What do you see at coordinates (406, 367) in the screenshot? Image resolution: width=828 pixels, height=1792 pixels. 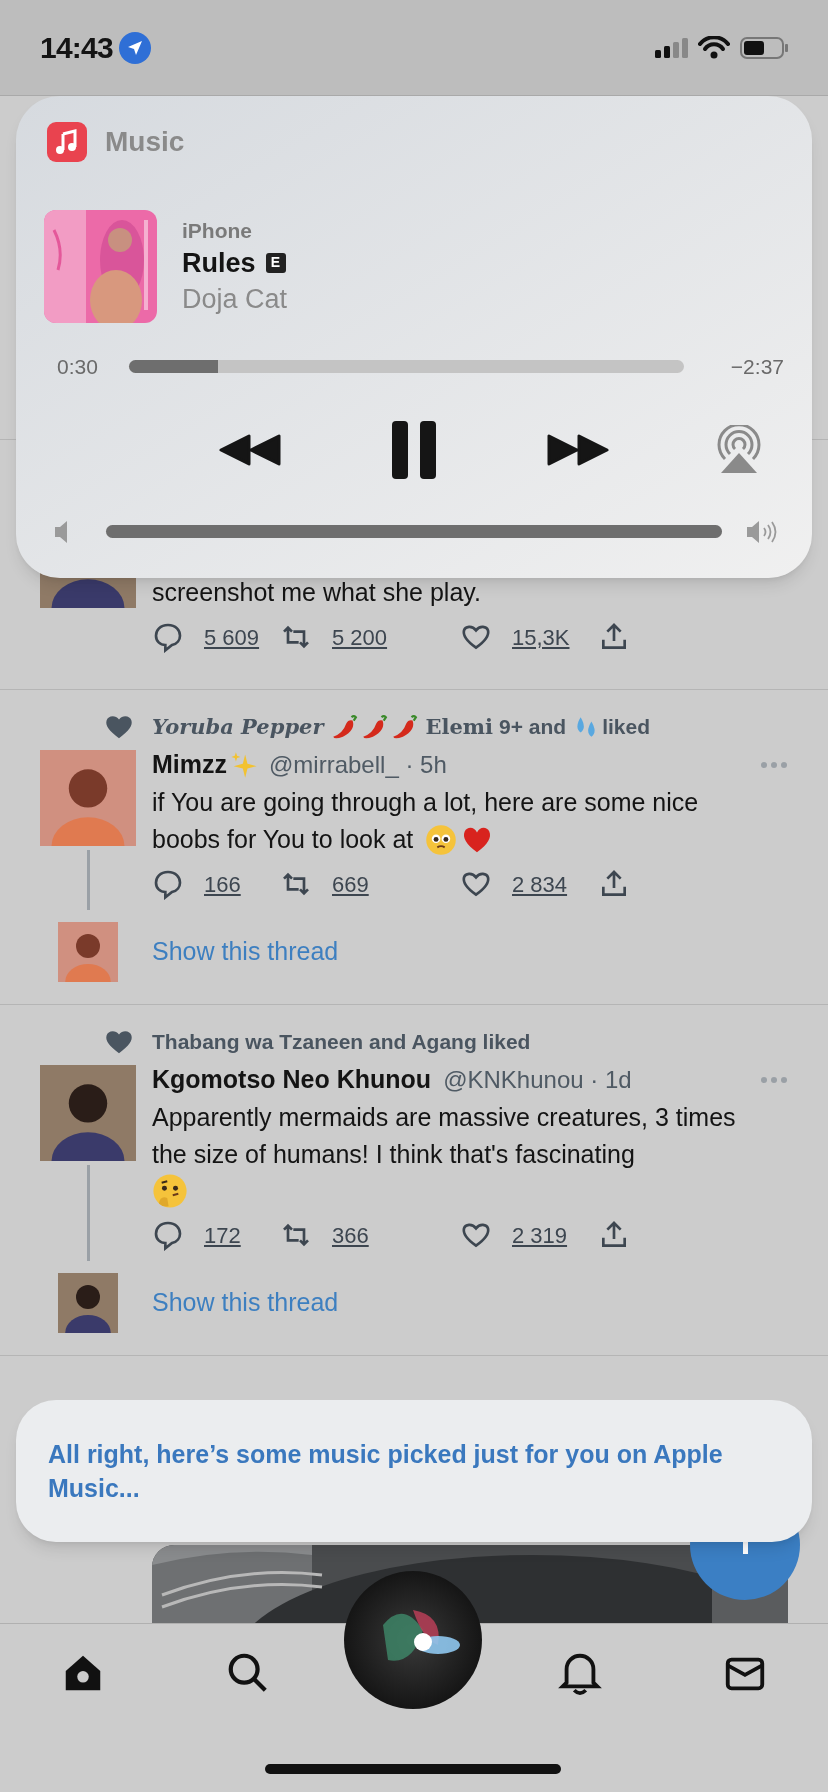 I see `progress-track` at bounding box center [406, 367].